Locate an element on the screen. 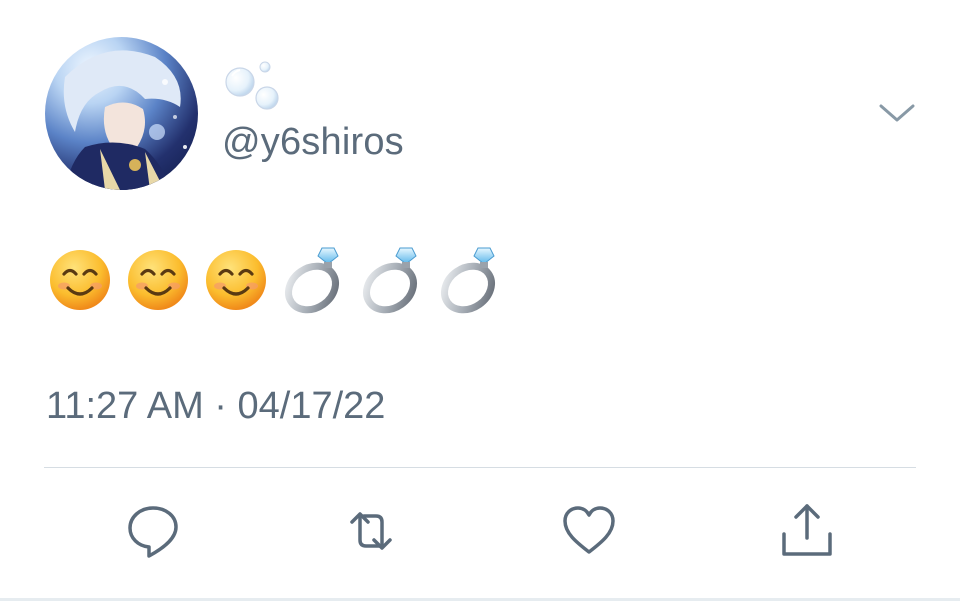  retweet-button is located at coordinates (371, 531).